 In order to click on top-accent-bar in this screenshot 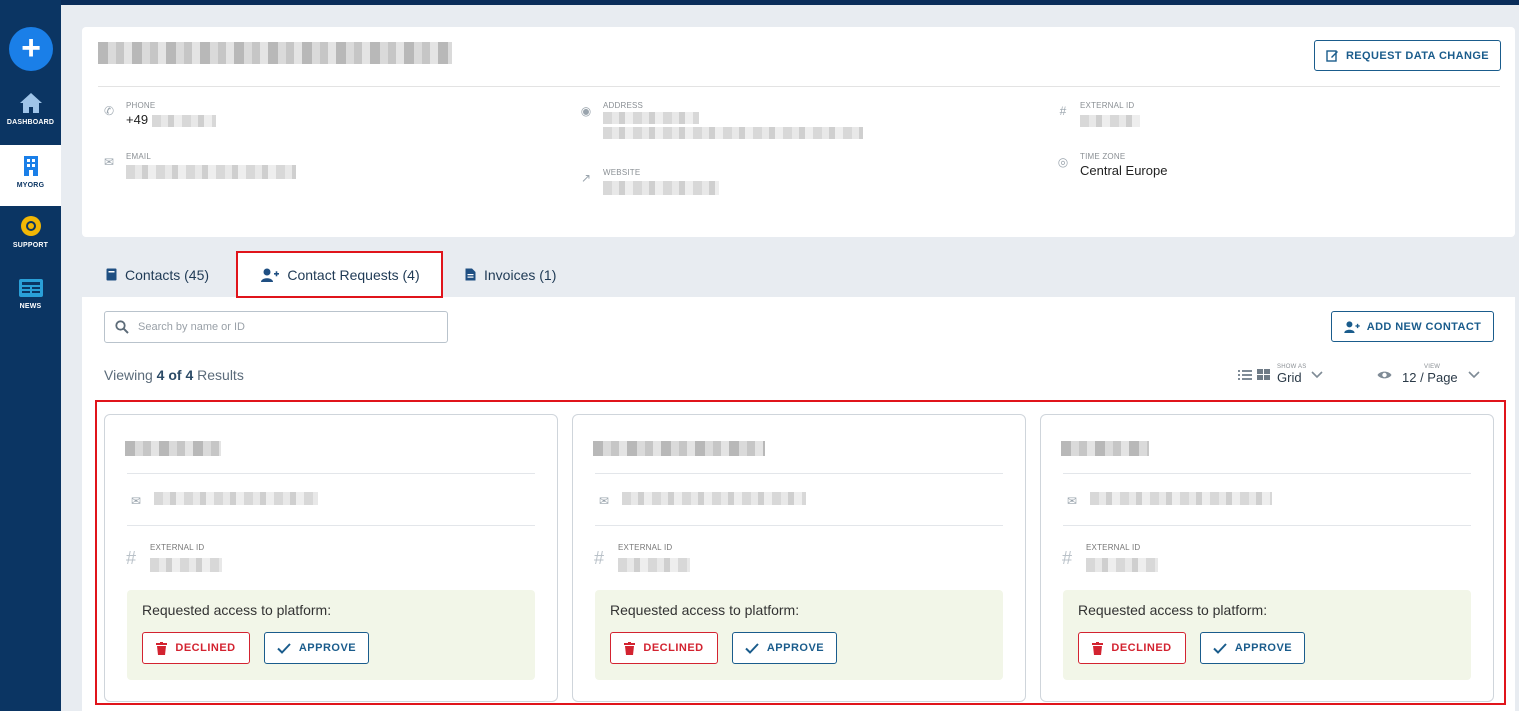, I will do `click(759, 2)`.